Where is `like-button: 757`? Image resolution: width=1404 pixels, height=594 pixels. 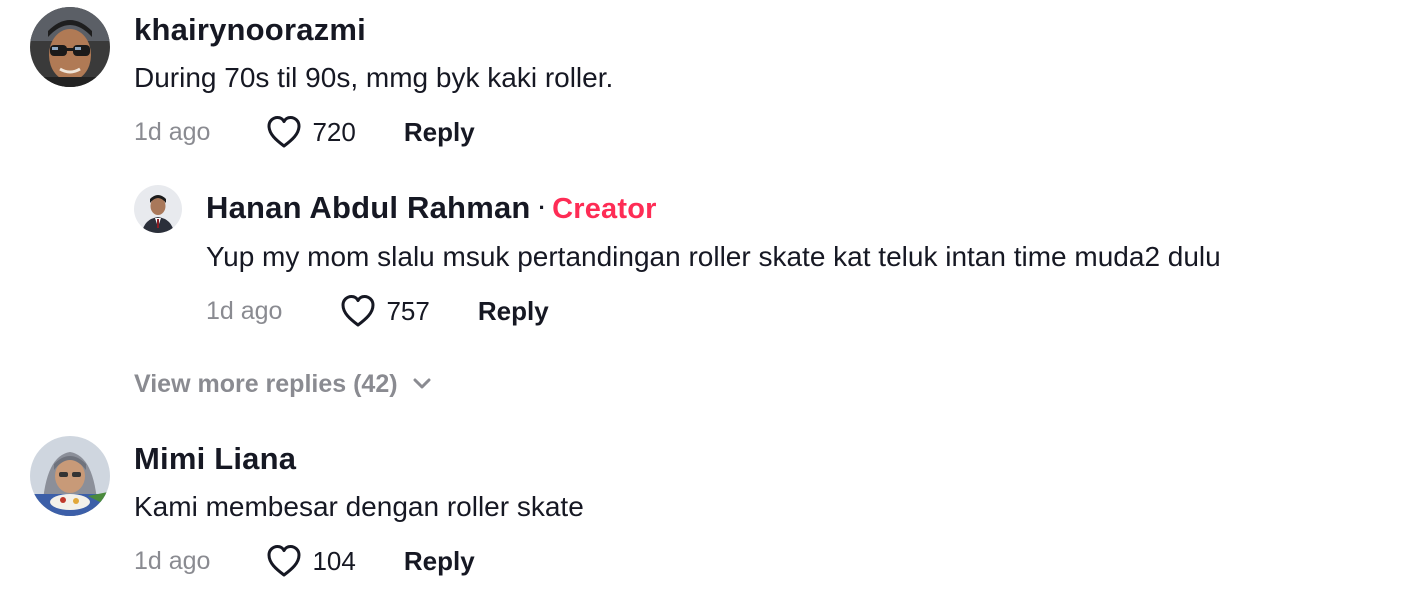 like-button: 757 is located at coordinates (385, 311).